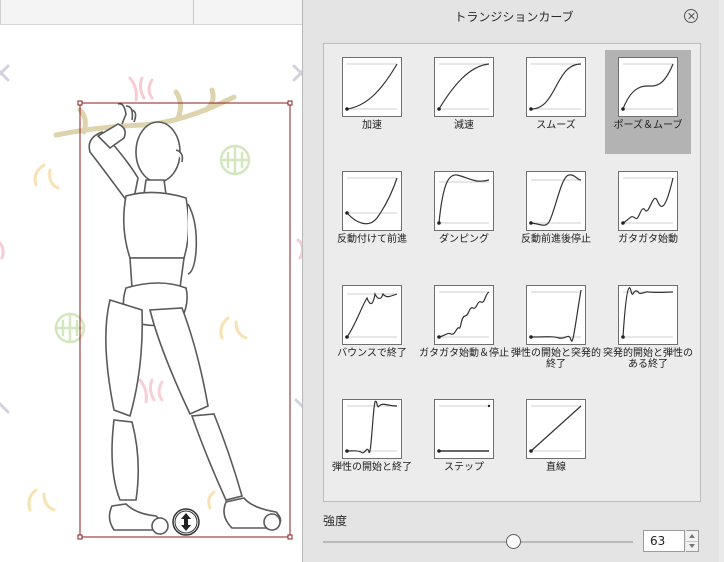 This screenshot has height=562, width=724. I want to click on preset-accel: 加速, so click(372, 102).